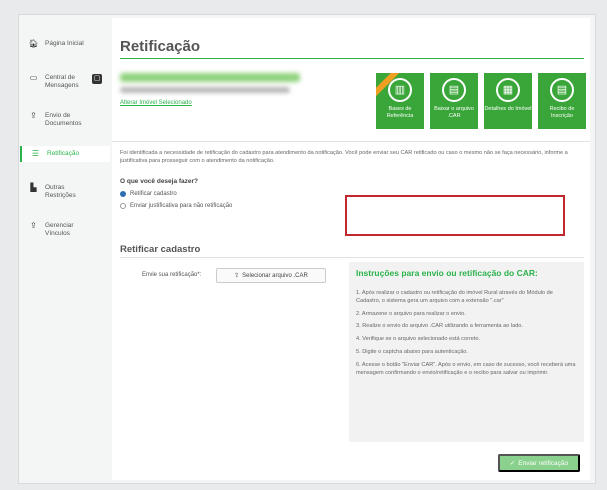  Describe the element at coordinates (508, 90) in the screenshot. I see `details-icon: ▦` at that location.